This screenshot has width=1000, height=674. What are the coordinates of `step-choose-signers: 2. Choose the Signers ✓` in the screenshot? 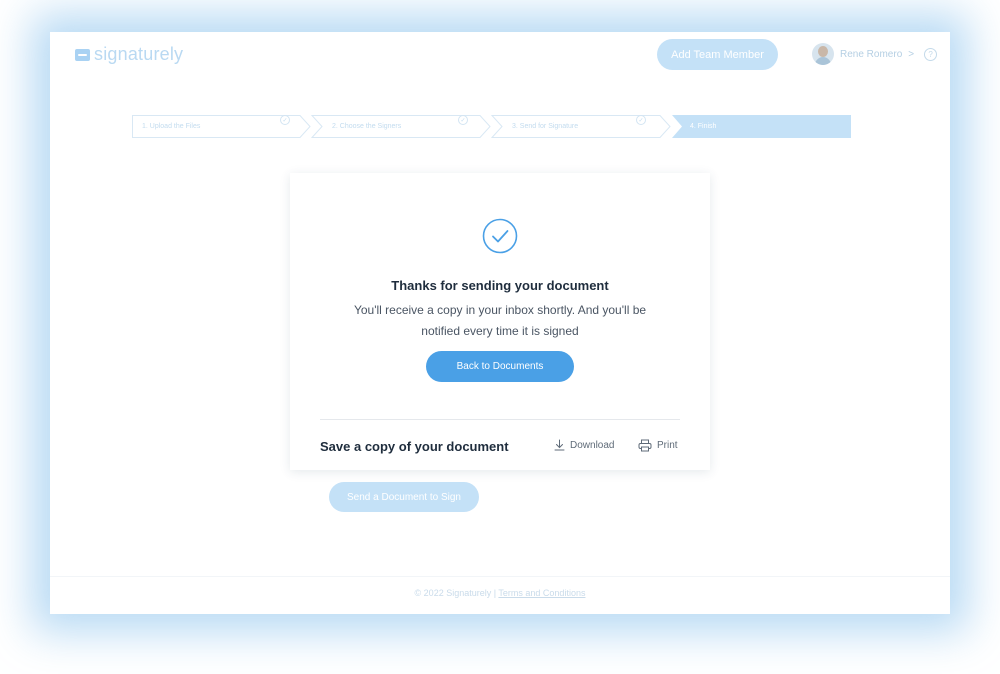 It's located at (407, 126).